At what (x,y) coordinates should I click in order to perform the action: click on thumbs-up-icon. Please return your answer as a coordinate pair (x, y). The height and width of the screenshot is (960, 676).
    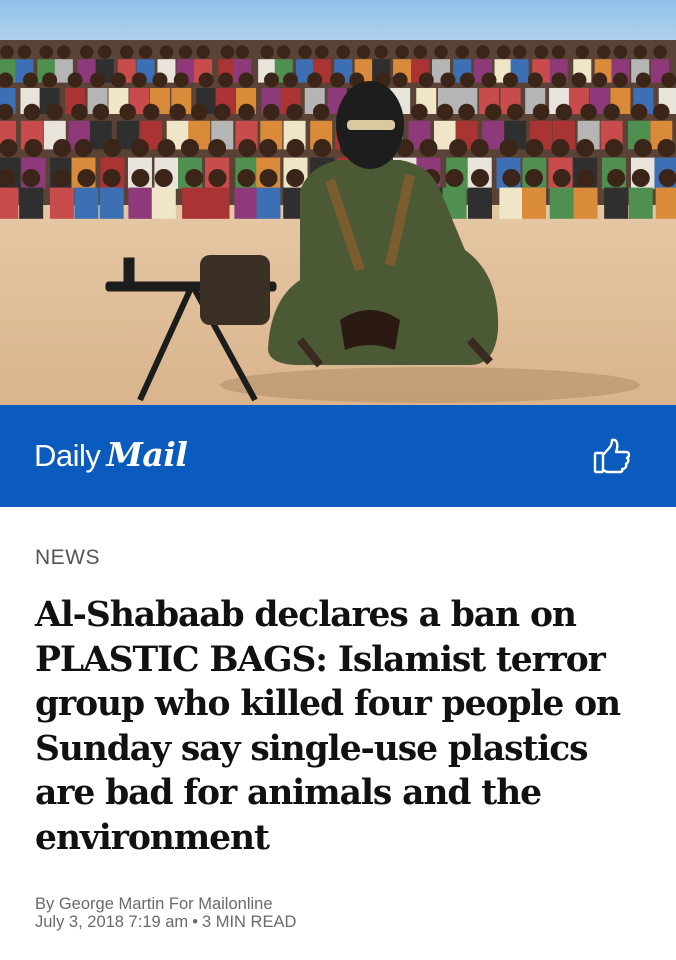
    Looking at the image, I should click on (612, 456).